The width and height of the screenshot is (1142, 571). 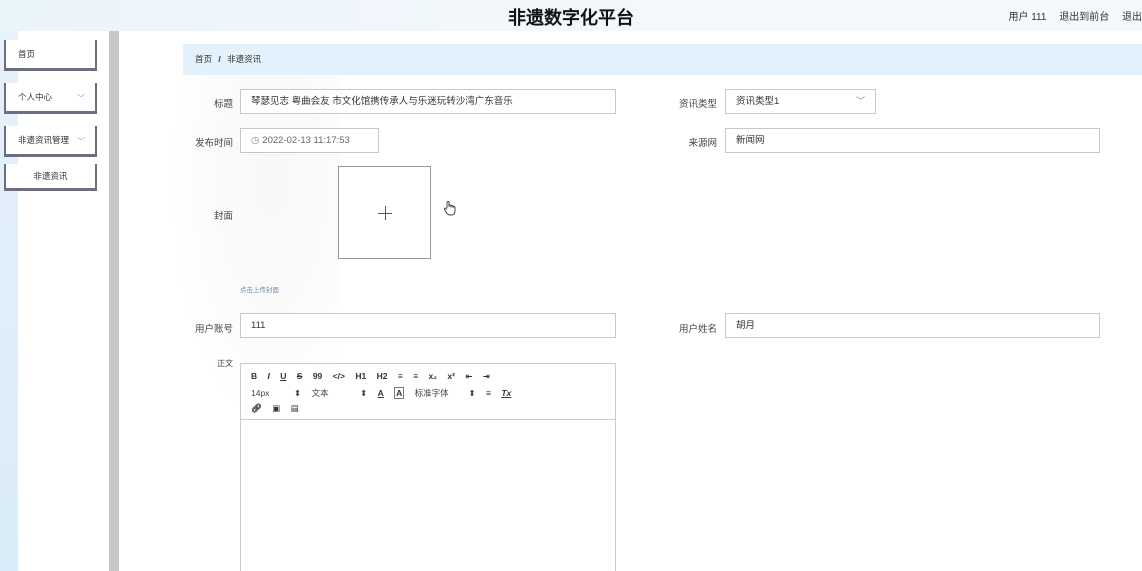 What do you see at coordinates (27, 54) in the screenshot?
I see `sidebar-item-label: 首页` at bounding box center [27, 54].